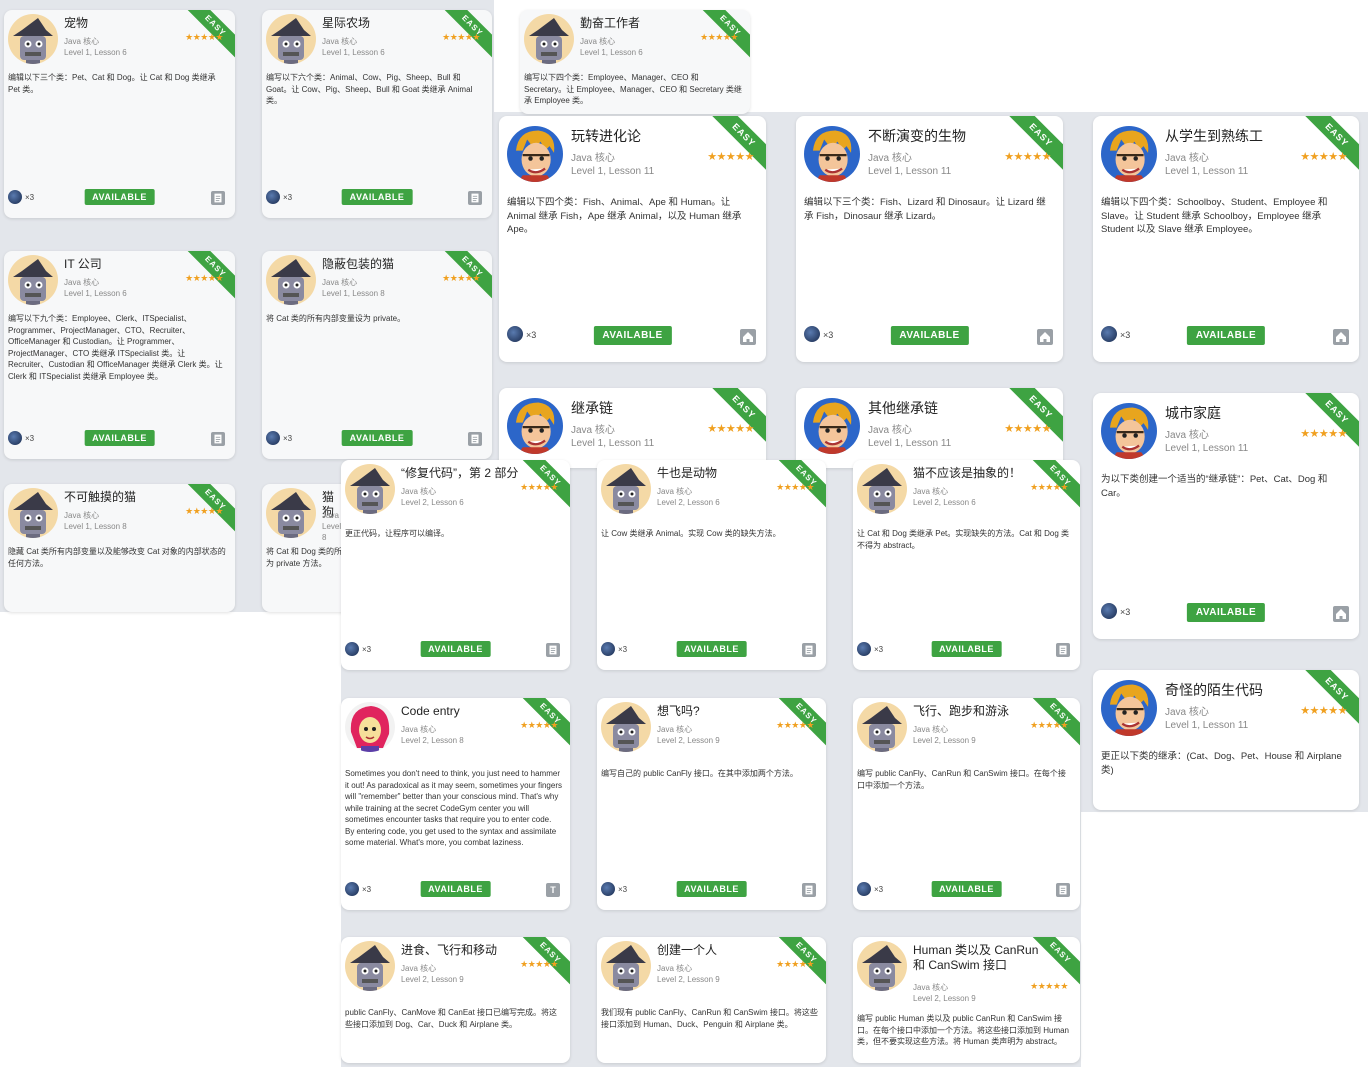  What do you see at coordinates (721, 950) in the screenshot?
I see `task-title: 创建一个人` at bounding box center [721, 950].